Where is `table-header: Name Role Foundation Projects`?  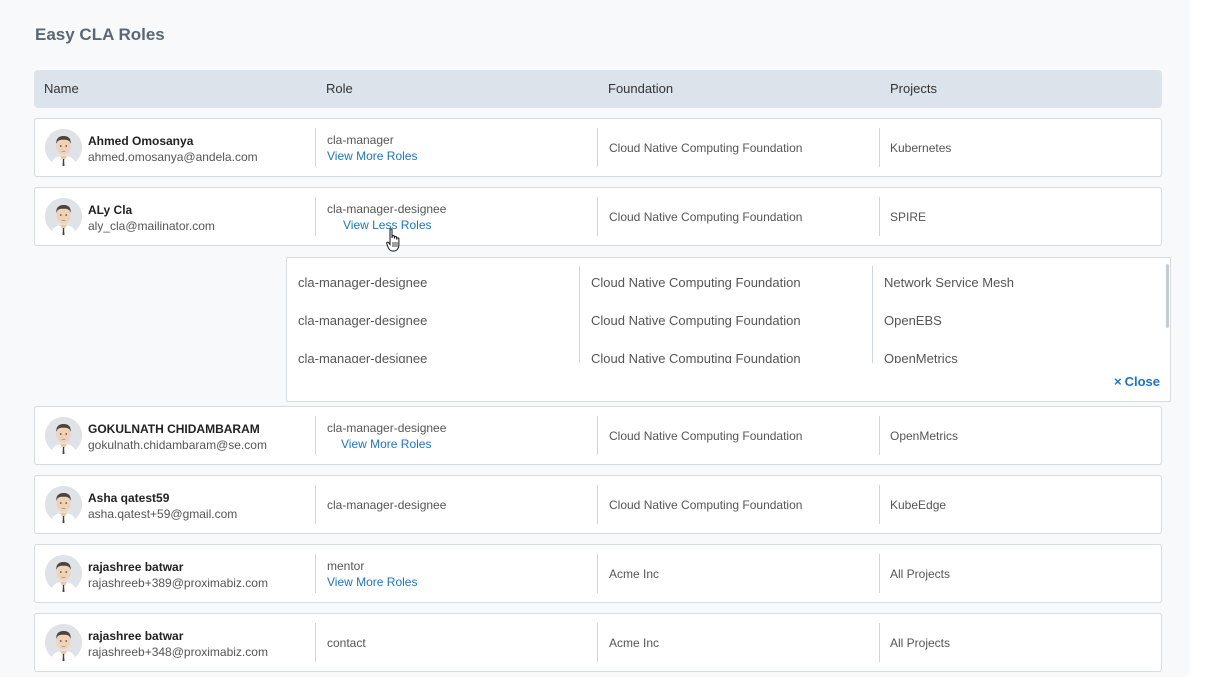 table-header: Name Role Foundation Projects is located at coordinates (598, 89).